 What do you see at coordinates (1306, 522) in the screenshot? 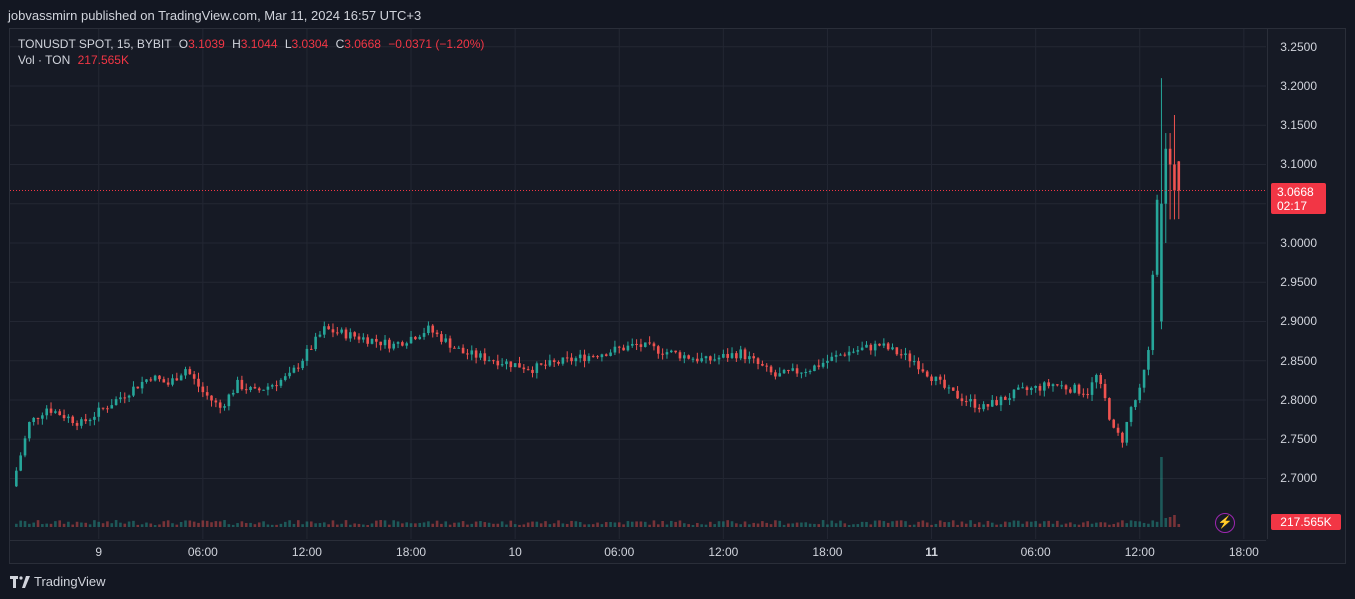
I see `volume-tag: 217.565K` at bounding box center [1306, 522].